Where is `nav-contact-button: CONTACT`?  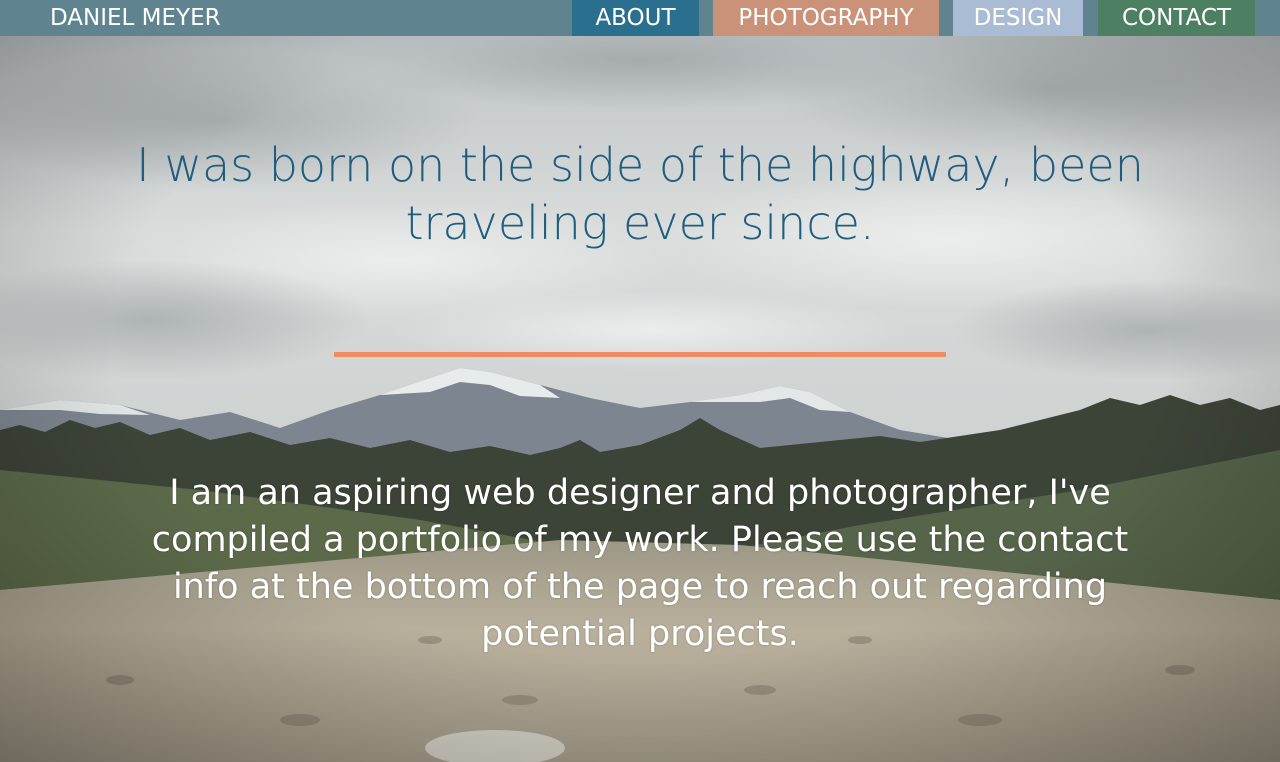 nav-contact-button: CONTACT is located at coordinates (1176, 18).